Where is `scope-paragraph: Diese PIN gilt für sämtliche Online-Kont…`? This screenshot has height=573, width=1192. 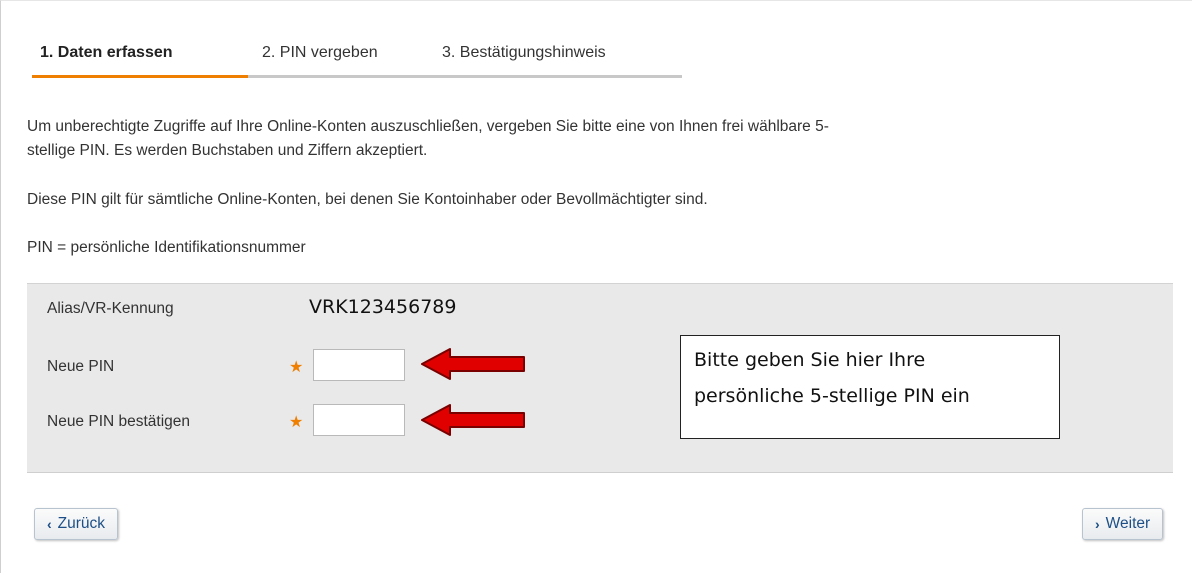
scope-paragraph: Diese PIN gilt für sämtliche Online-Kont… is located at coordinates (367, 199).